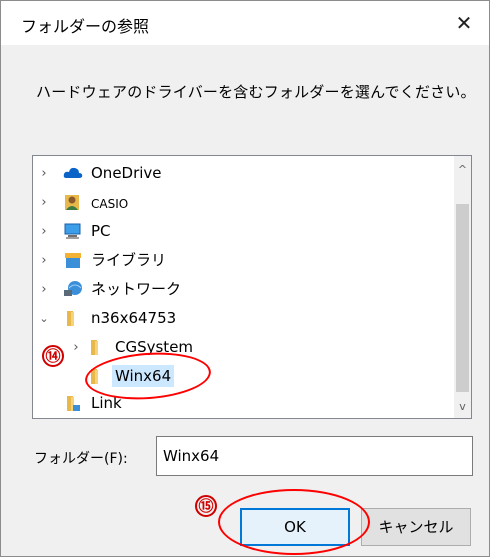  Describe the element at coordinates (464, 23) in the screenshot. I see `close-button: ✕` at that location.